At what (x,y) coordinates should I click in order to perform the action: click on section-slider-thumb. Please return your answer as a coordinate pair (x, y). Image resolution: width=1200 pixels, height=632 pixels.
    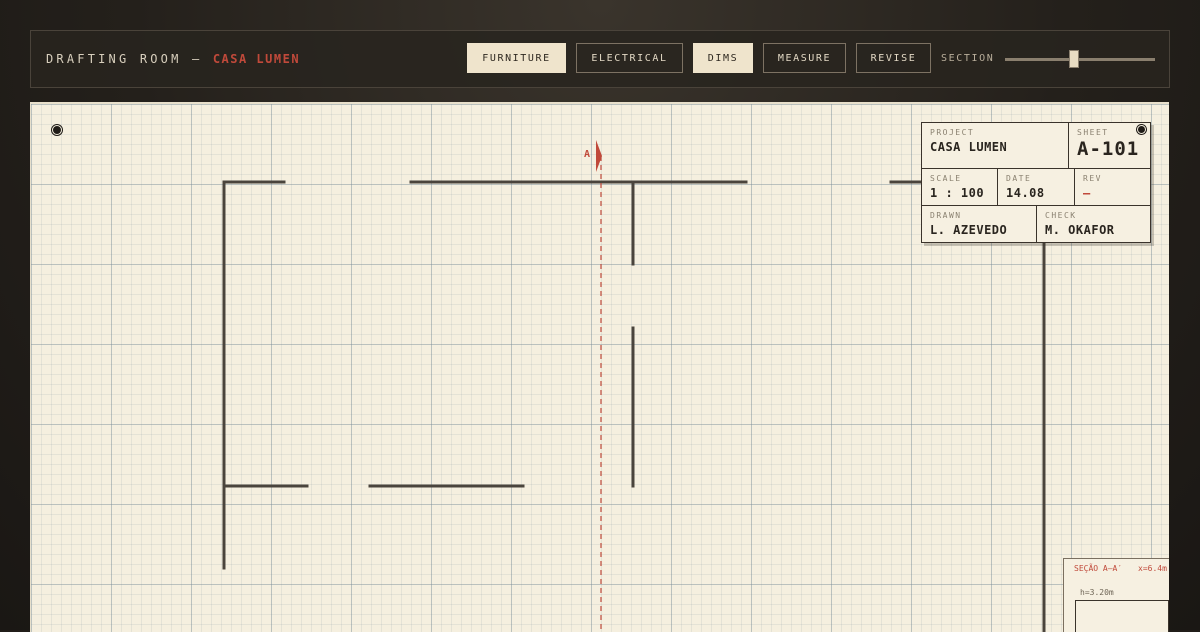
    Looking at the image, I should click on (1074, 59).